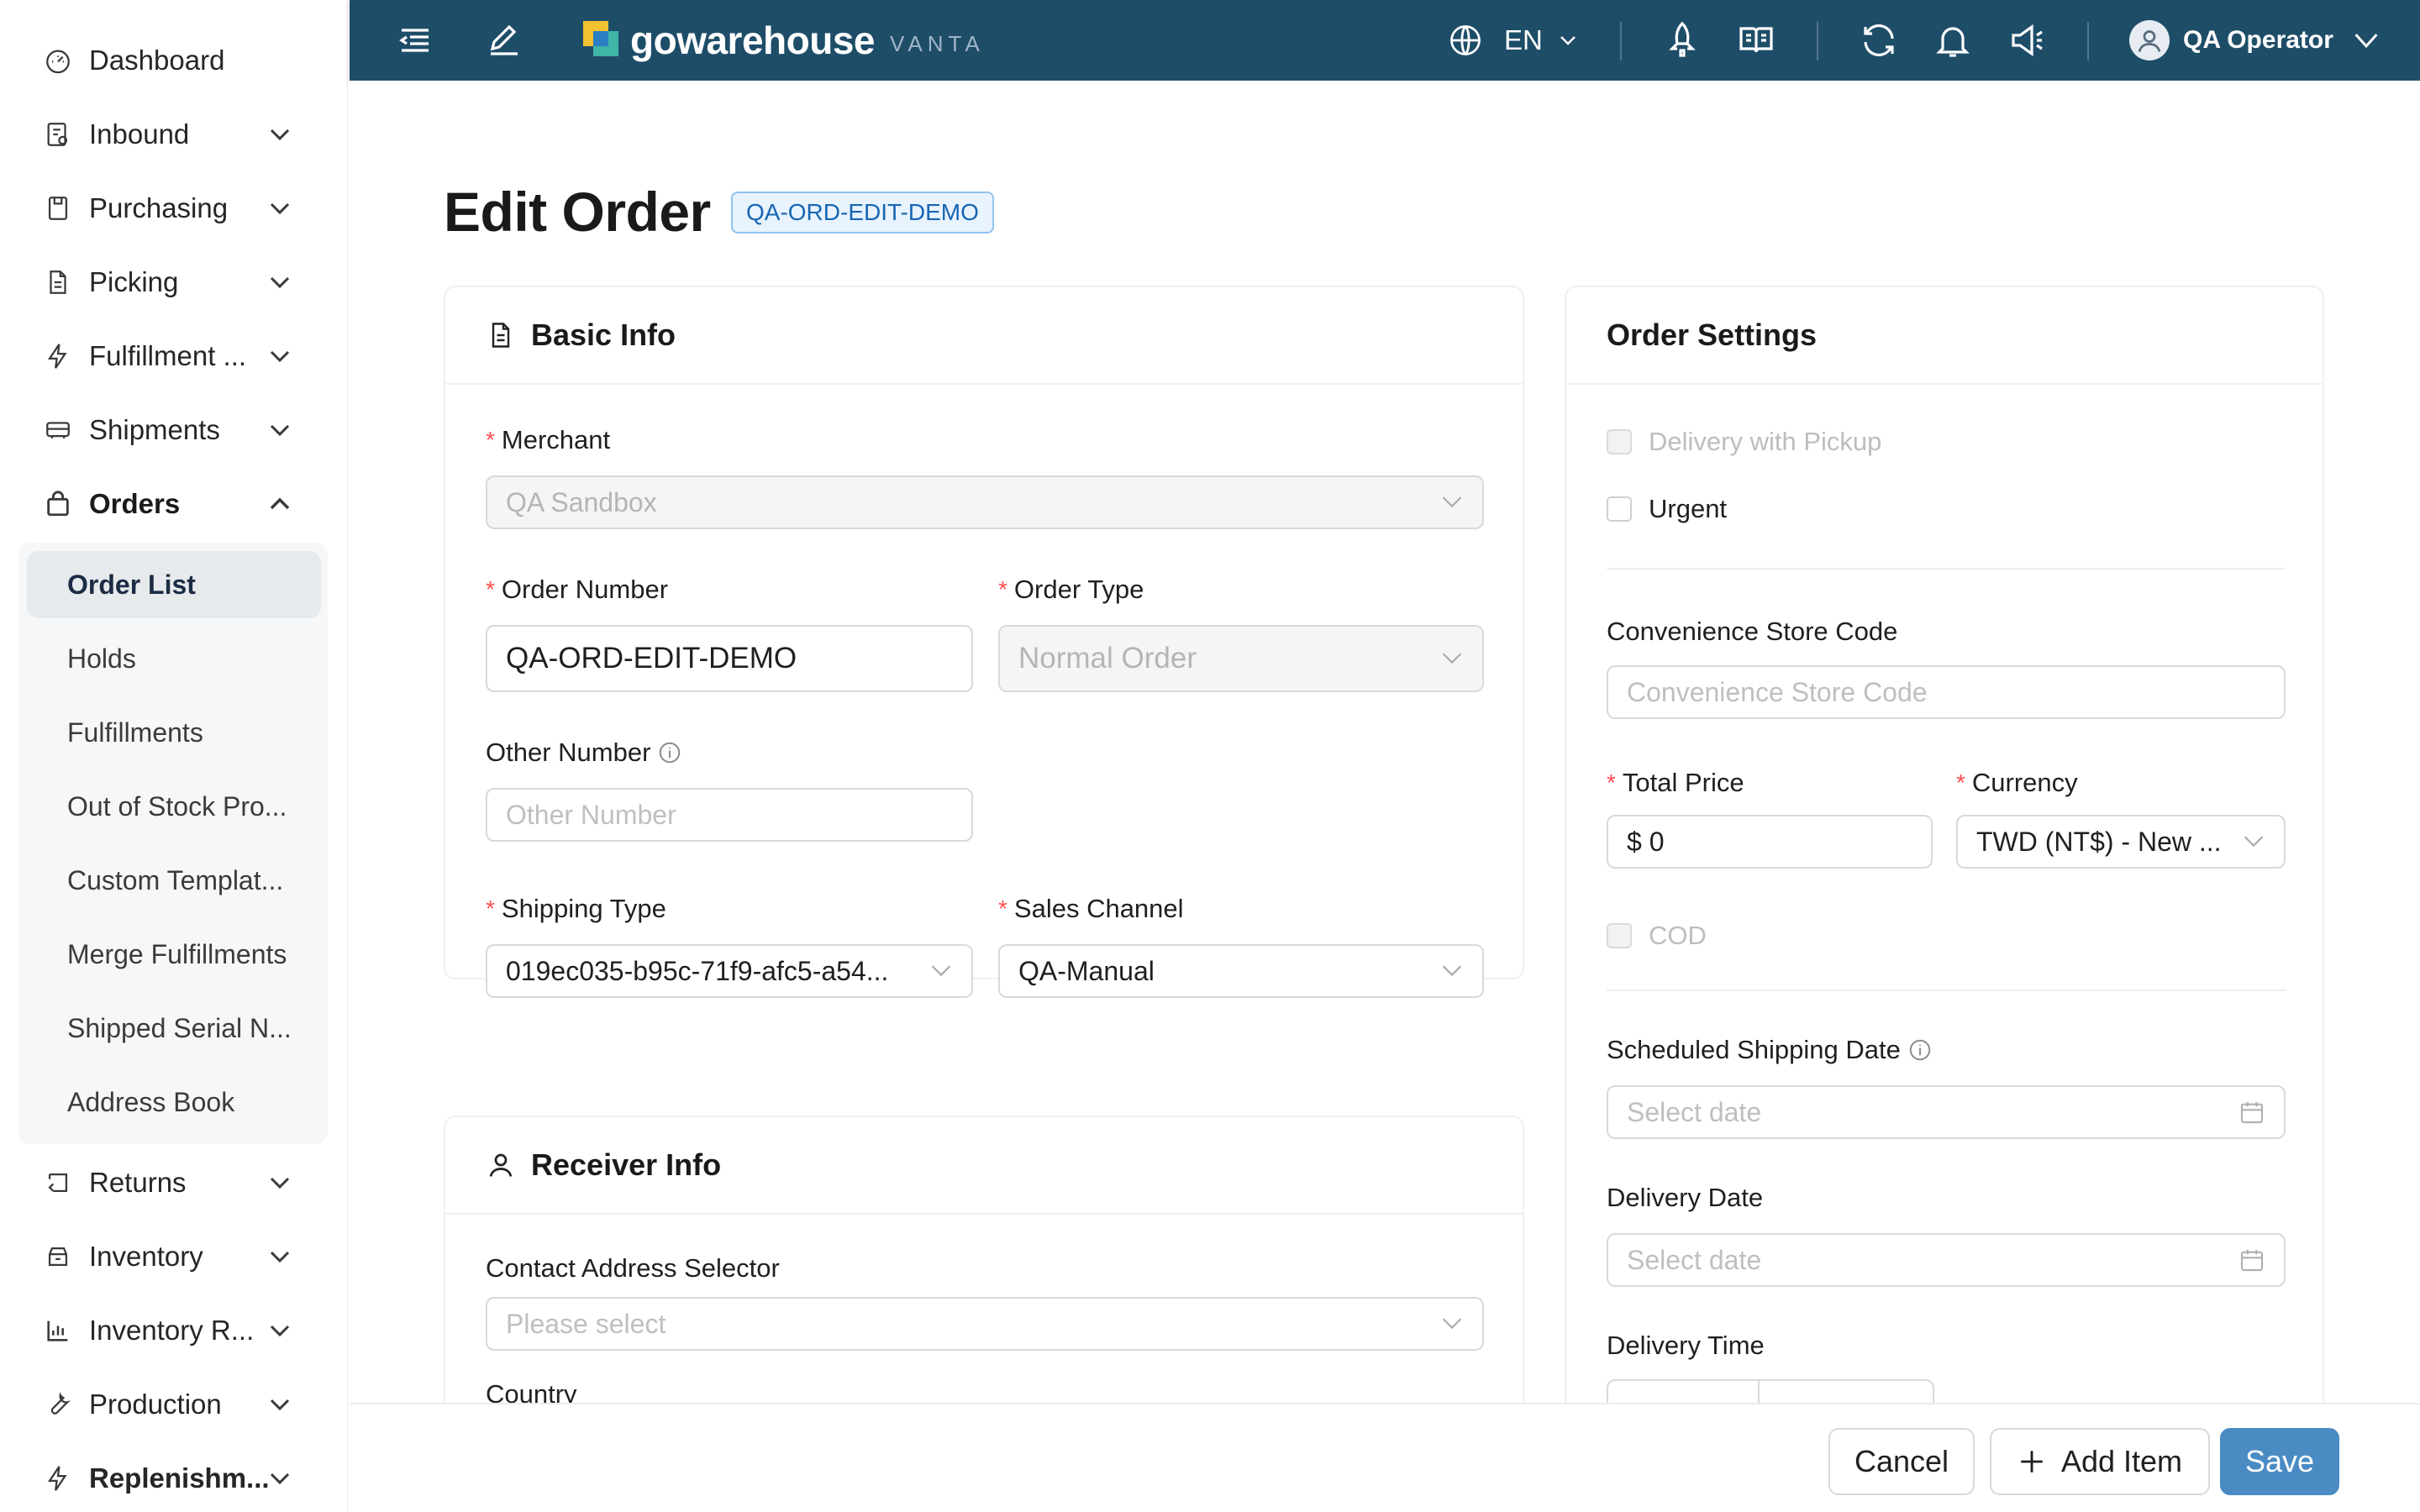 The image size is (2420, 1512). Describe the element at coordinates (1512, 40) in the screenshot. I see `language-selector: EN` at that location.